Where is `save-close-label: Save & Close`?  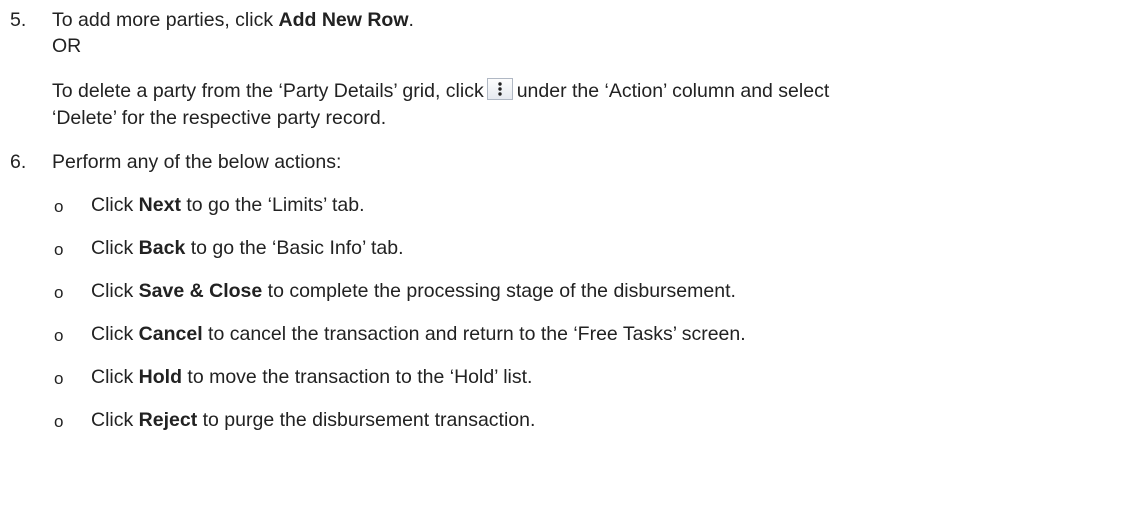 save-close-label: Save & Close is located at coordinates (200, 291).